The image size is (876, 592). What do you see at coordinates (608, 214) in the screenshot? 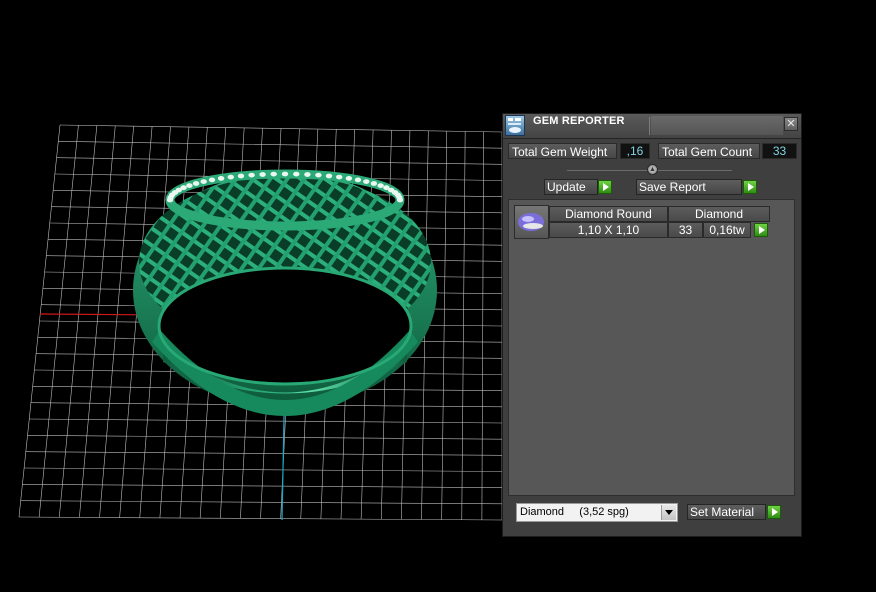
I see `gem-shape-cell: Diamond Round` at bounding box center [608, 214].